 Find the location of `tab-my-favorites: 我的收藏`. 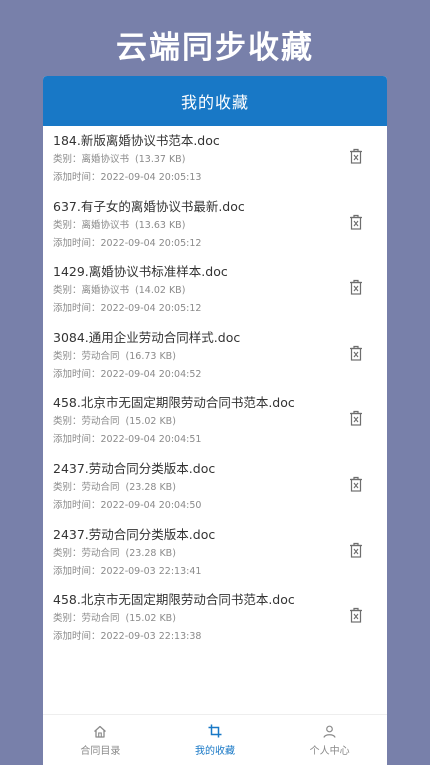

tab-my-favorites: 我的收藏 is located at coordinates (215, 740).